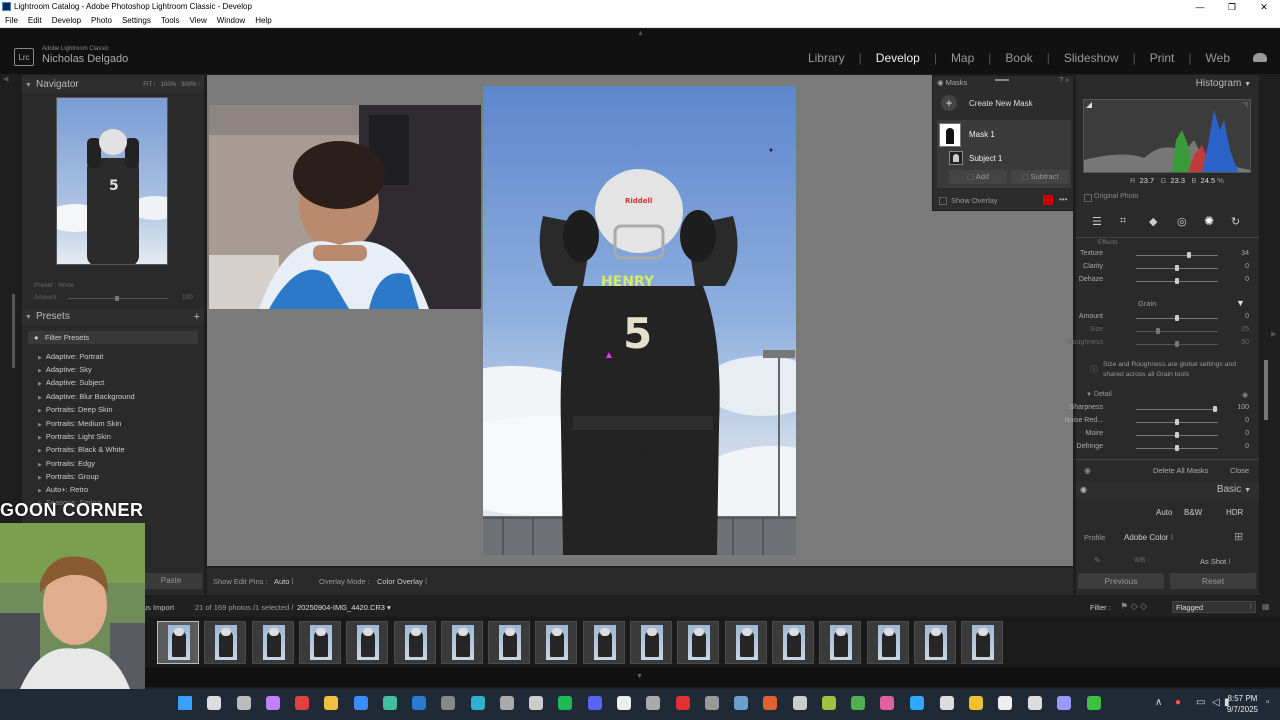  Describe the element at coordinates (11, 20) in the screenshot. I see `menu-file: File` at that location.